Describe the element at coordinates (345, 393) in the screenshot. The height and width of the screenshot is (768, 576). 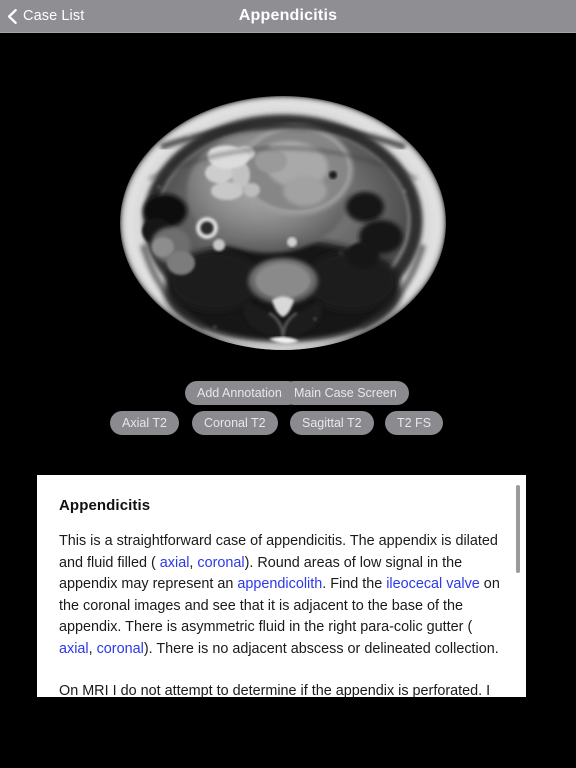
I see `main-case-screen-button: Main Case Screen` at that location.